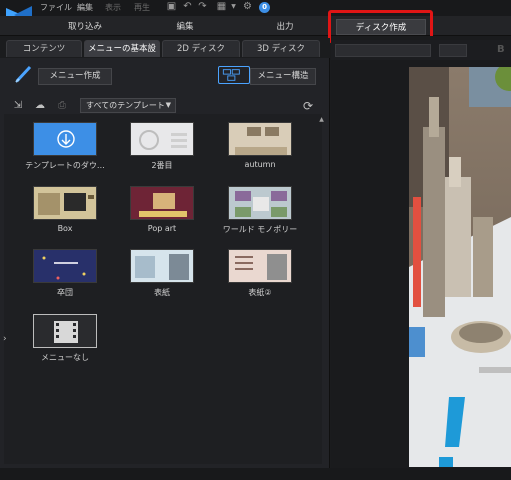 This screenshot has height=480, width=511. What do you see at coordinates (85, 7) in the screenshot?
I see `menu-edit: 編集` at bounding box center [85, 7].